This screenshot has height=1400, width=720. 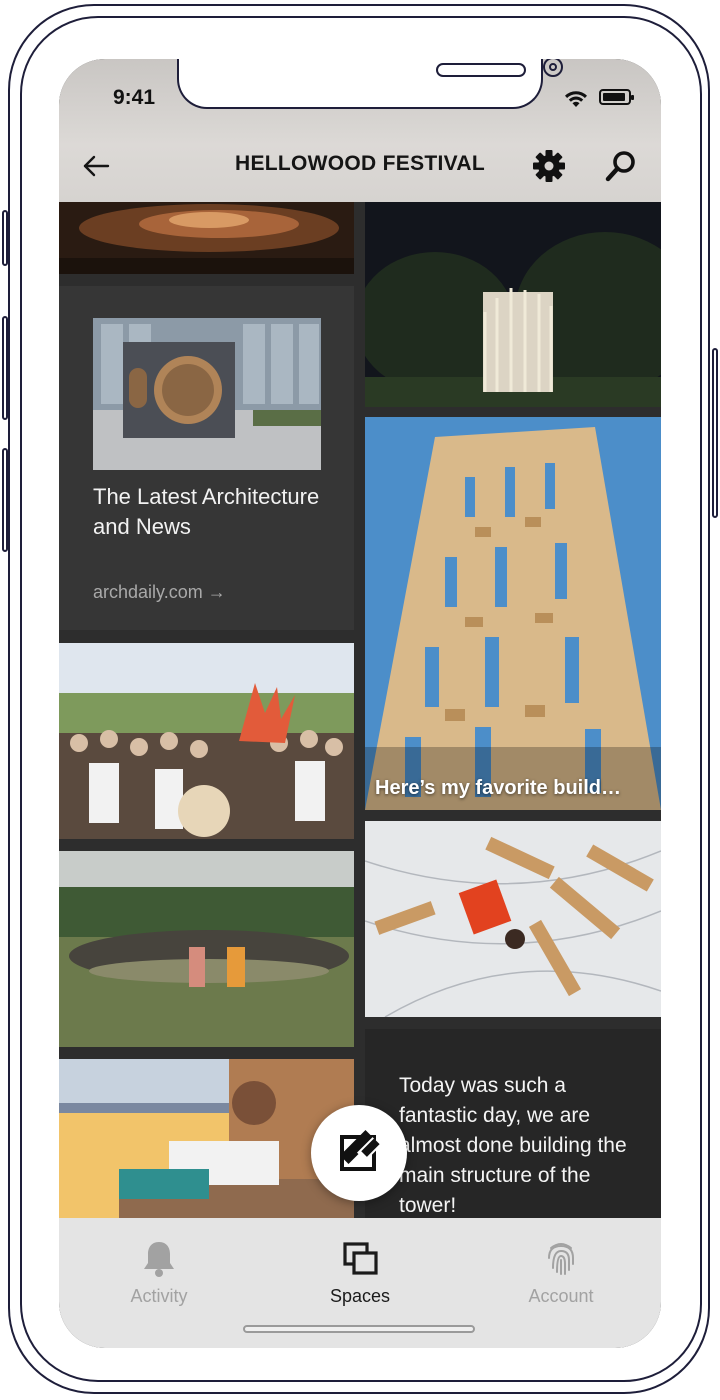 I want to click on photo-night-tower, so click(x=513, y=304).